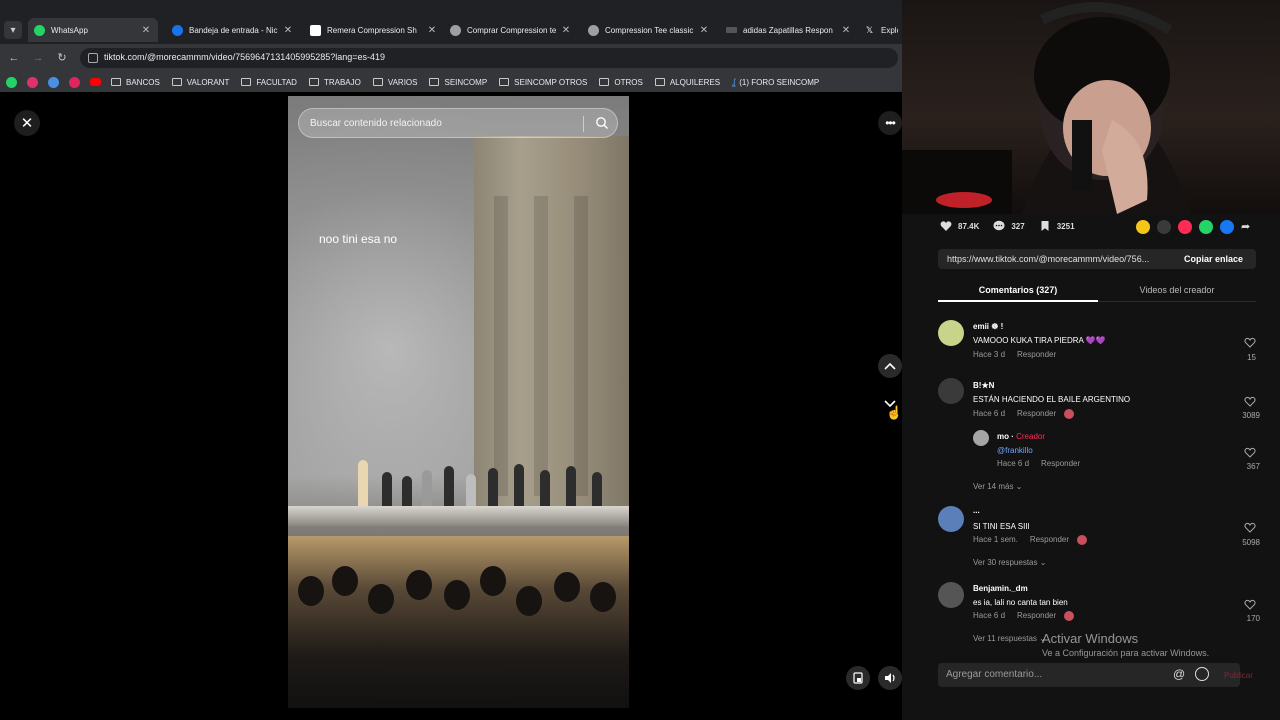 The height and width of the screenshot is (720, 1280). Describe the element at coordinates (458, 82) in the screenshot. I see `bookmark-folder: SEINCOMP` at that location.